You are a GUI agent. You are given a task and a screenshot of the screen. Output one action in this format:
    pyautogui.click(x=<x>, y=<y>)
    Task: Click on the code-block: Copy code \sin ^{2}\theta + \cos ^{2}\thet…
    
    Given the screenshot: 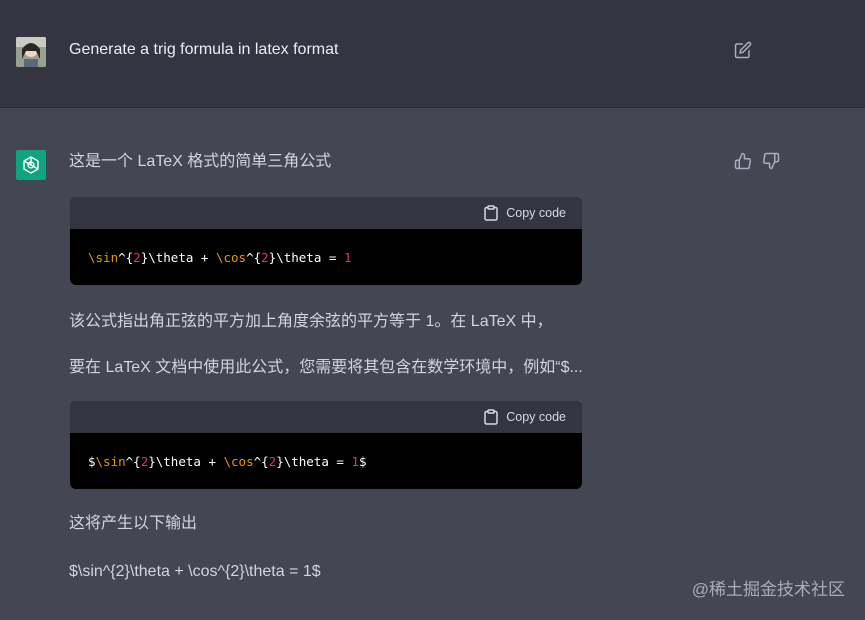 What is the action you would take?
    pyautogui.click(x=326, y=241)
    